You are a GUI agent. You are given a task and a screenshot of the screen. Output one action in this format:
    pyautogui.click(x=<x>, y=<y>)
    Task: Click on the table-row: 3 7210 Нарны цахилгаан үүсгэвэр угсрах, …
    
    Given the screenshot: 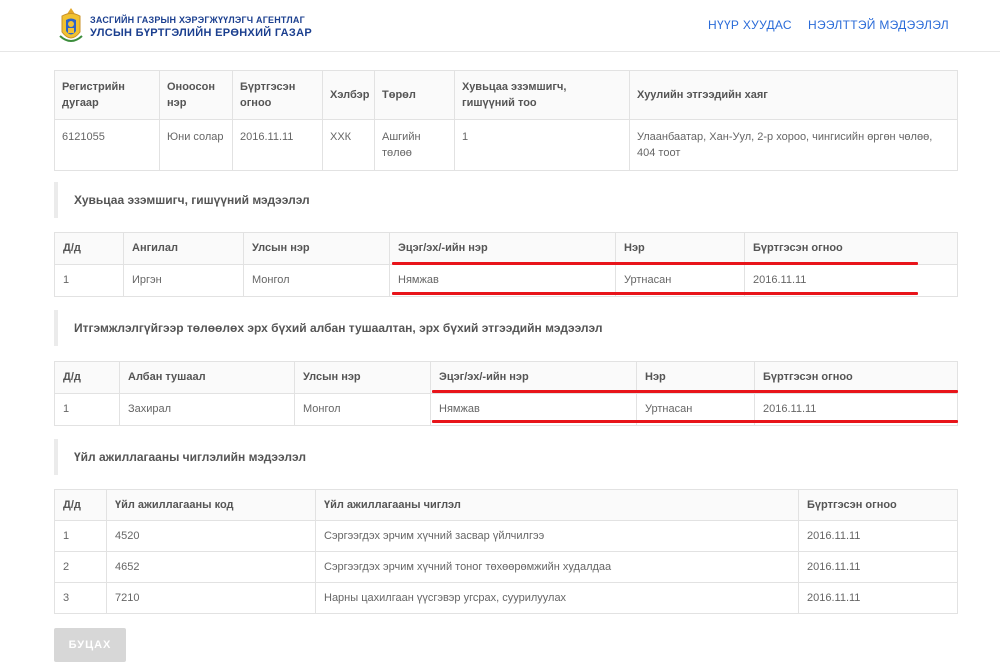 What is the action you would take?
    pyautogui.click(x=506, y=598)
    